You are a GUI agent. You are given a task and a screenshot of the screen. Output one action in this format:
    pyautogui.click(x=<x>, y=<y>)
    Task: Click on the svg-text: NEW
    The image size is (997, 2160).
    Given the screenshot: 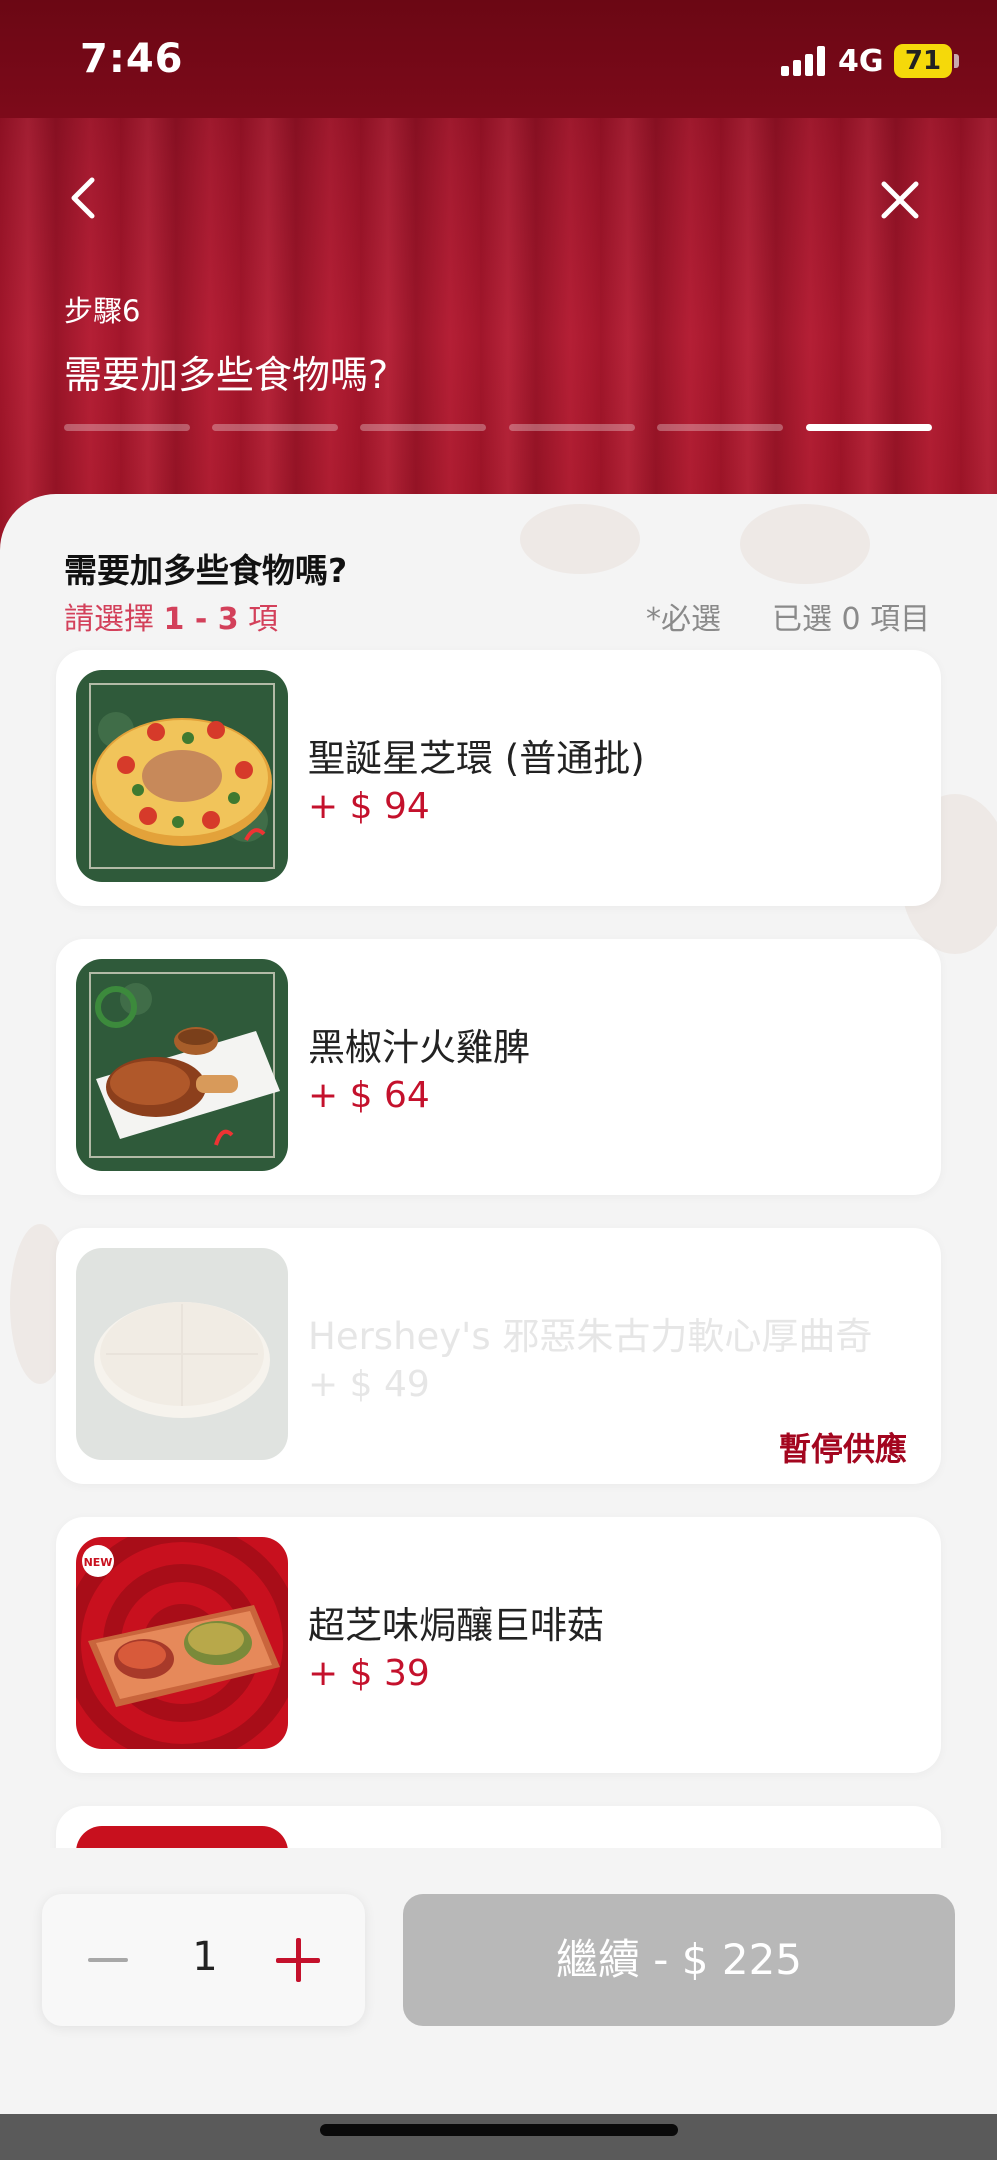 What is the action you would take?
    pyautogui.click(x=98, y=1562)
    